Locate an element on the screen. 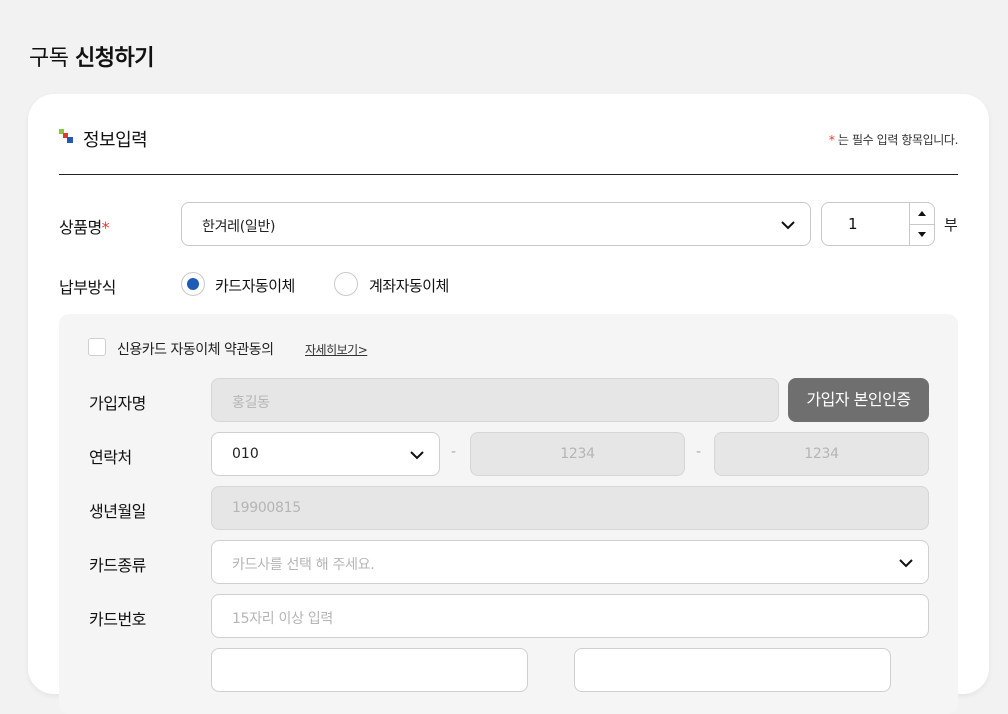 Image resolution: width=1008 pixels, height=714 pixels. name-placeholder: 홍길동 is located at coordinates (251, 403).